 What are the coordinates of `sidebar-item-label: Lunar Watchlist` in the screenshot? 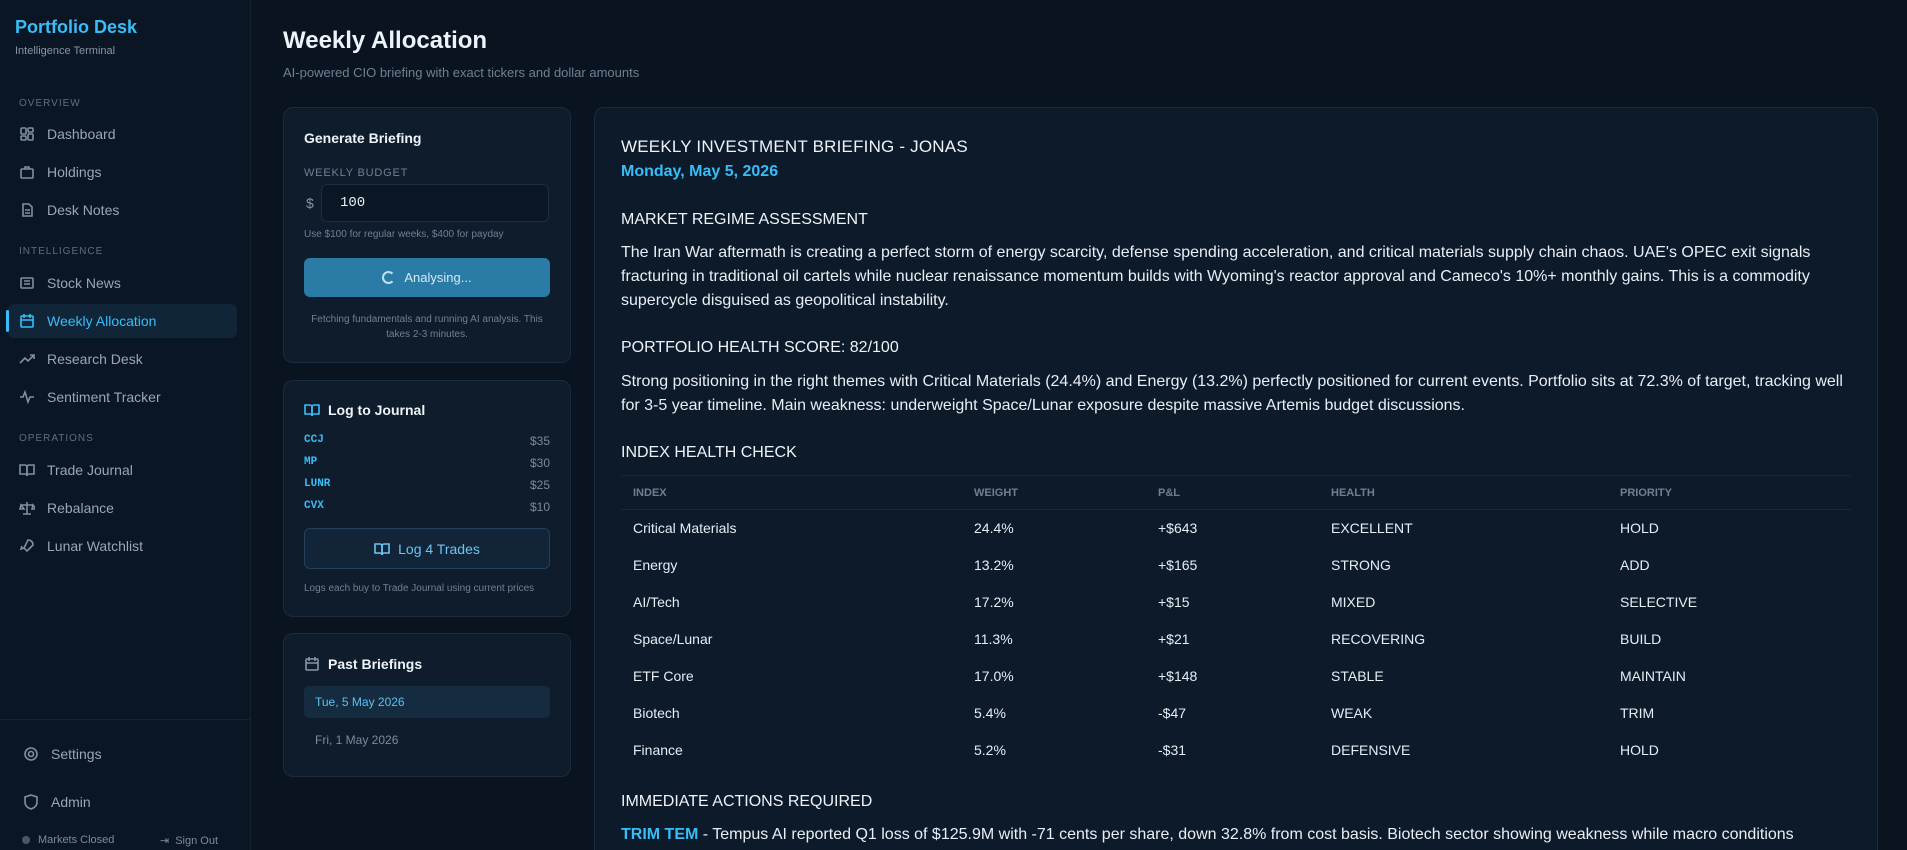 It's located at (95, 546).